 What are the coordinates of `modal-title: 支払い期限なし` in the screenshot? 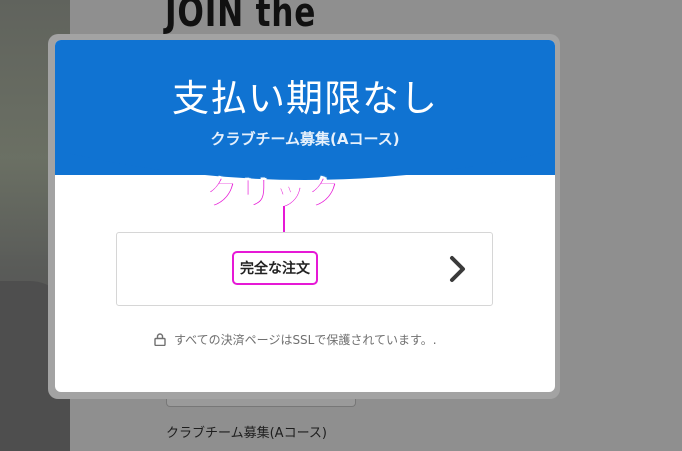 It's located at (305, 98).